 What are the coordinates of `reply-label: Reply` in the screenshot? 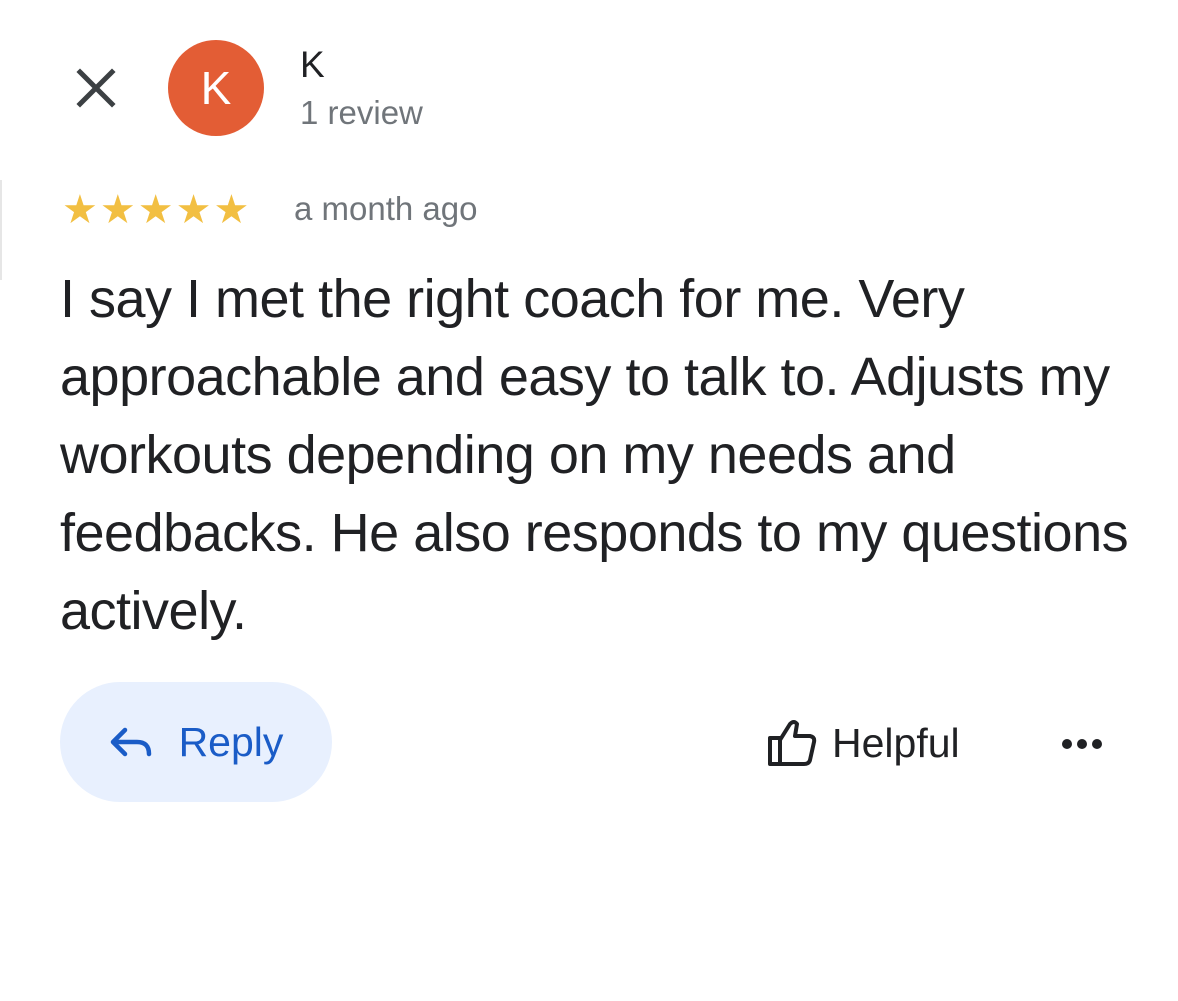 It's located at (231, 741).